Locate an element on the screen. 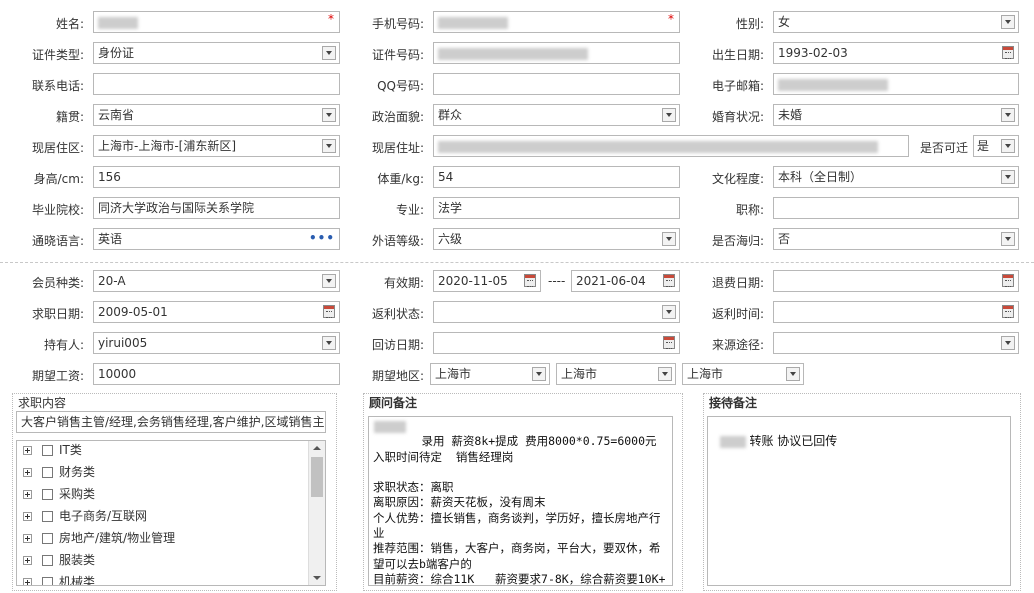  redacted-address is located at coordinates (658, 146).